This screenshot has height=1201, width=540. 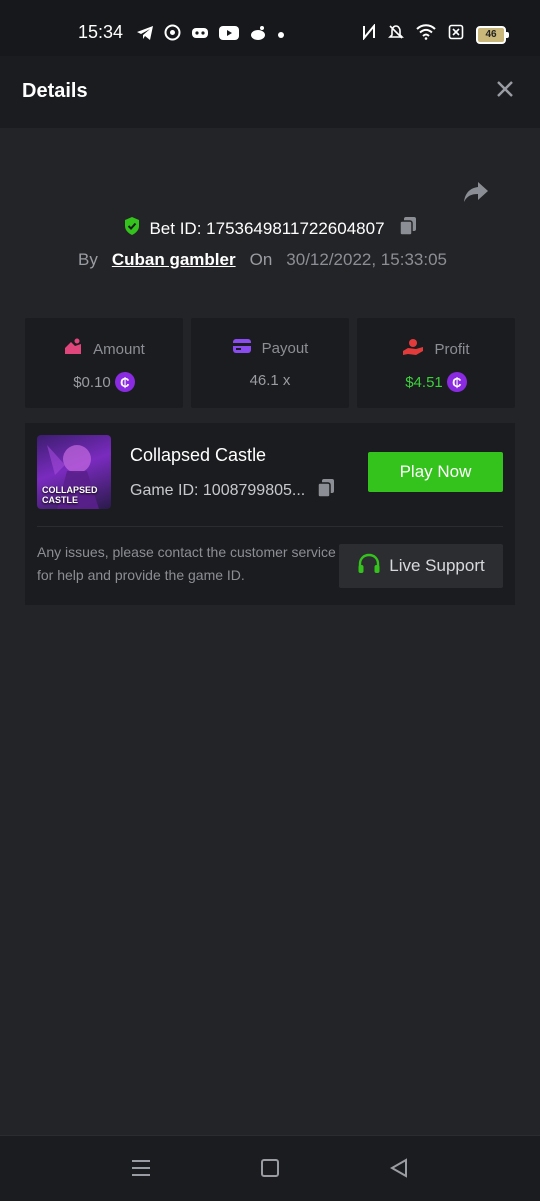 I want to click on amount-value: $0.10, so click(x=92, y=382).